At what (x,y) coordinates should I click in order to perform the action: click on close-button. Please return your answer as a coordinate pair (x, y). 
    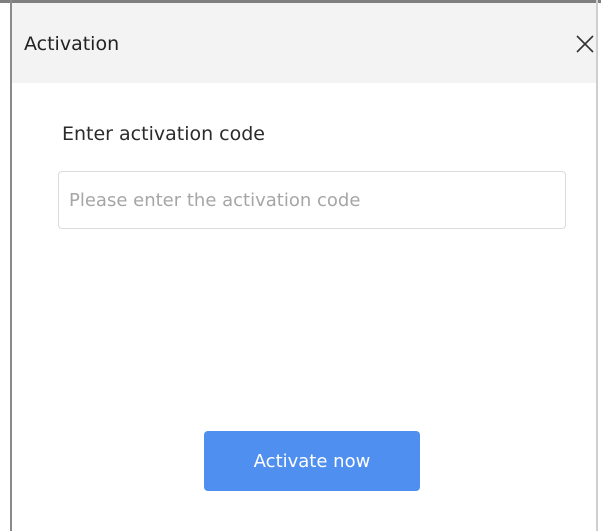
    Looking at the image, I should click on (584, 44).